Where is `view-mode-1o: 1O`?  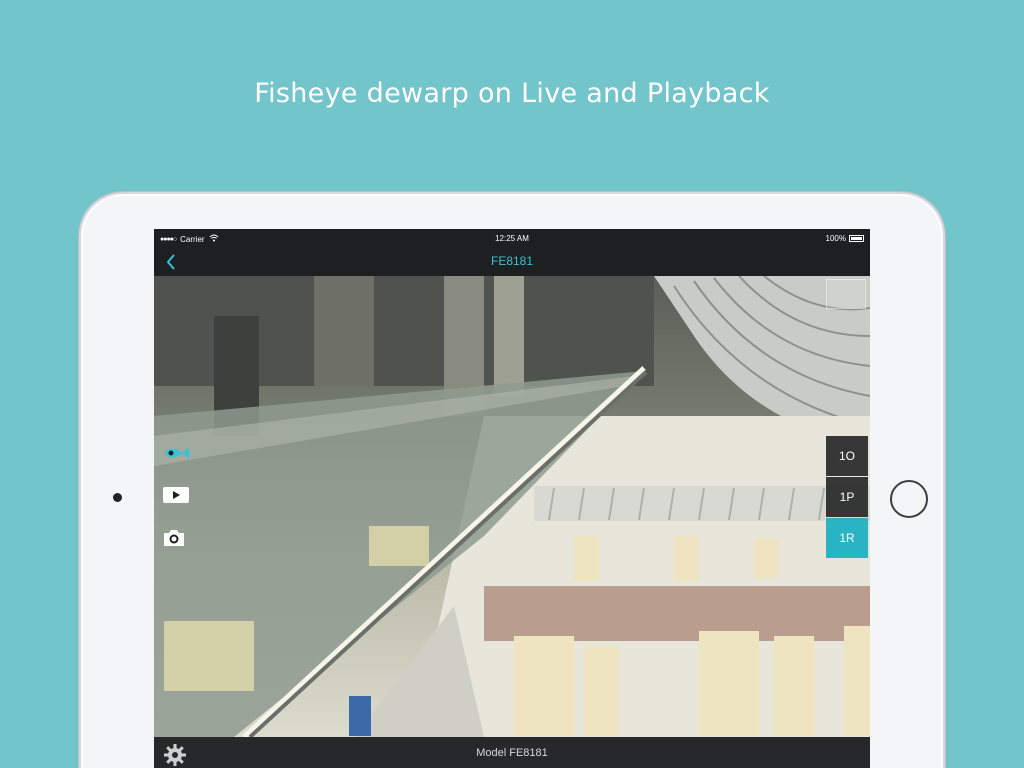 view-mode-1o: 1O is located at coordinates (847, 456).